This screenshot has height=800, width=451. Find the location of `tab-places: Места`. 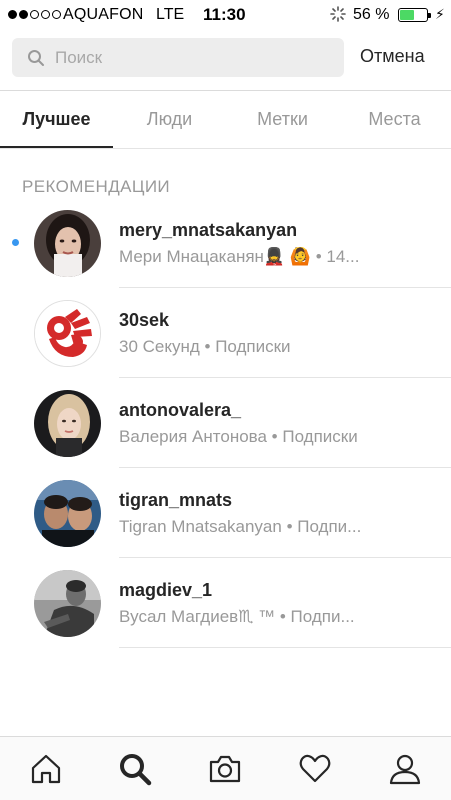

tab-places: Места is located at coordinates (394, 119).